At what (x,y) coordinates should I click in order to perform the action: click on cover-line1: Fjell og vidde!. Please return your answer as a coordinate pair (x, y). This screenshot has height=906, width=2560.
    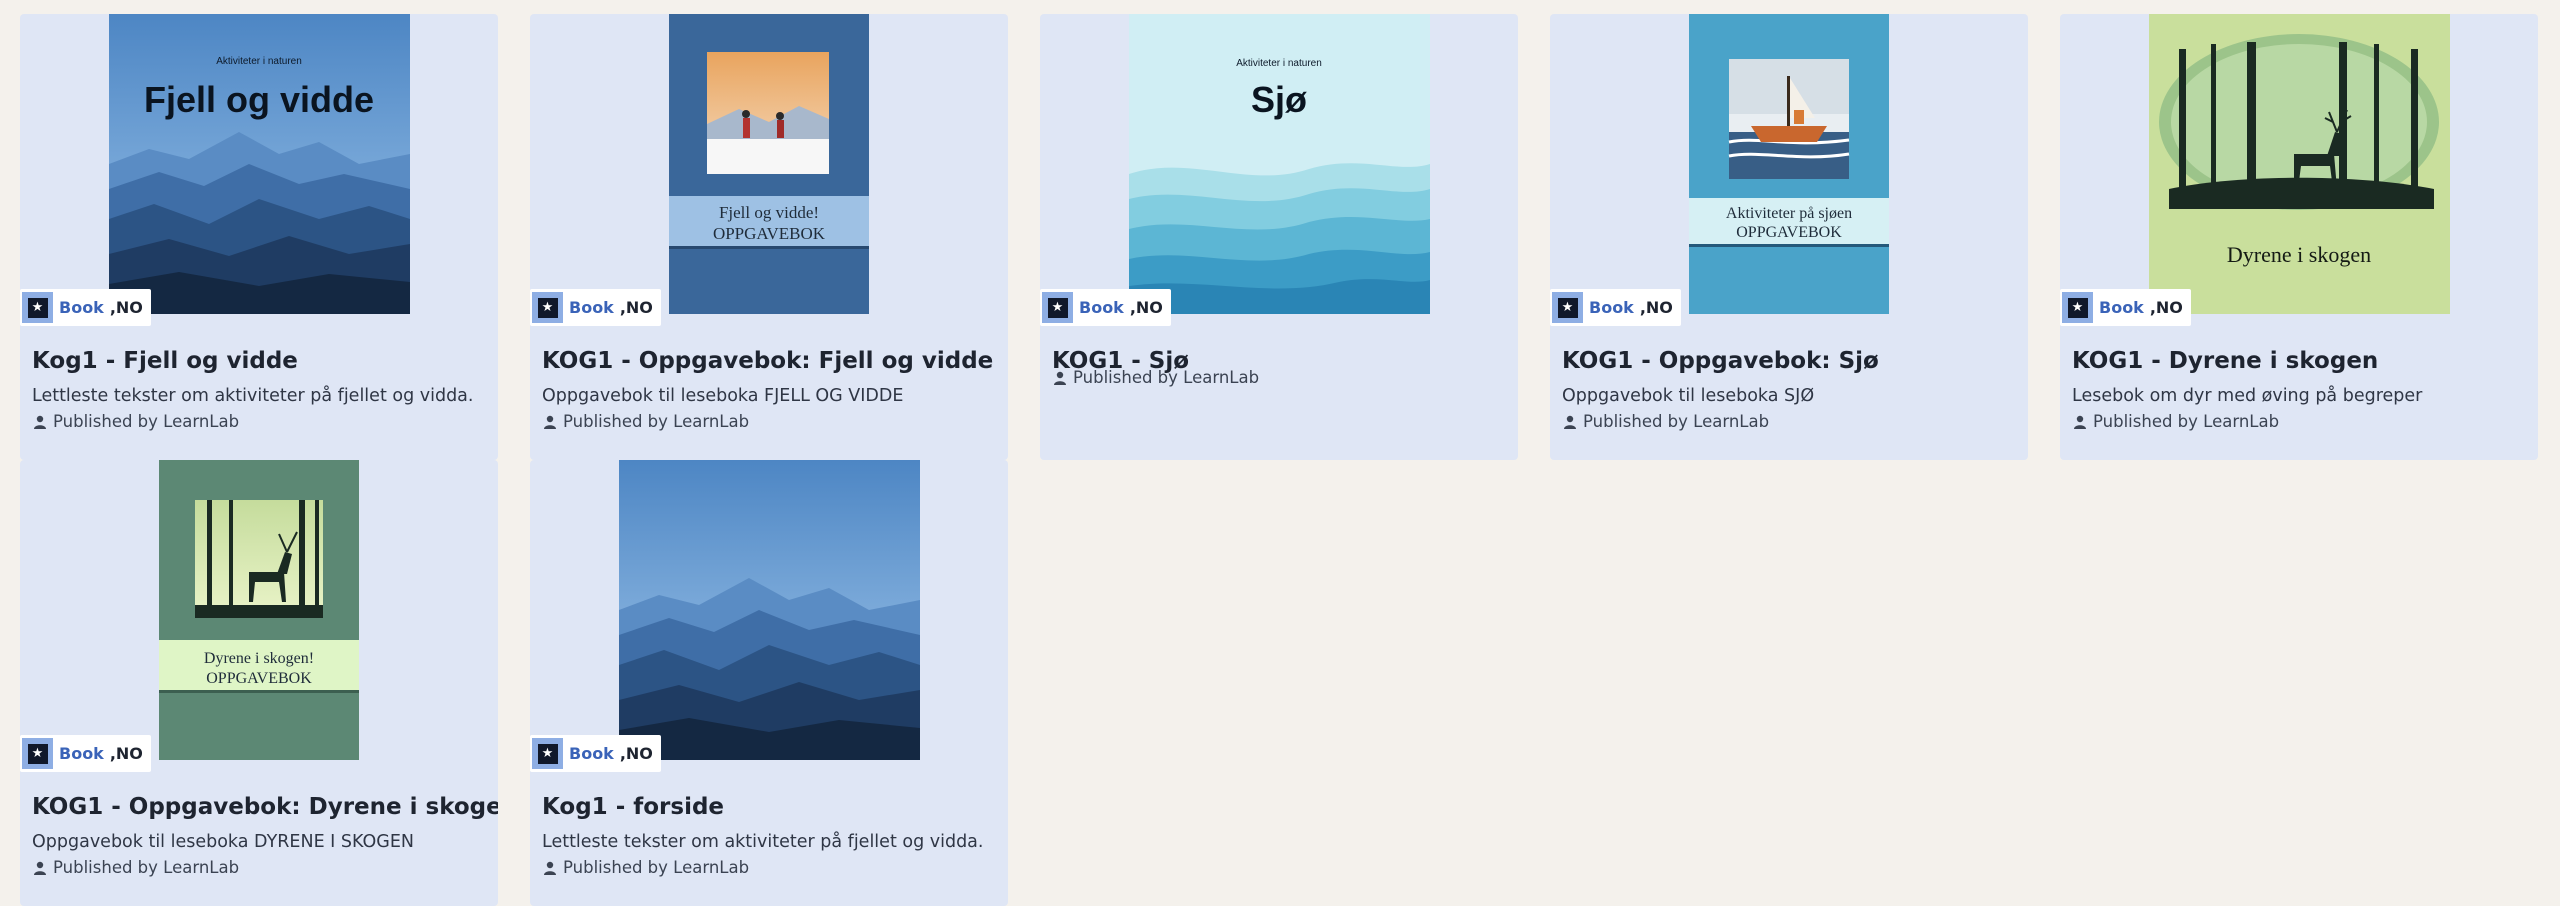
    Looking at the image, I should click on (769, 212).